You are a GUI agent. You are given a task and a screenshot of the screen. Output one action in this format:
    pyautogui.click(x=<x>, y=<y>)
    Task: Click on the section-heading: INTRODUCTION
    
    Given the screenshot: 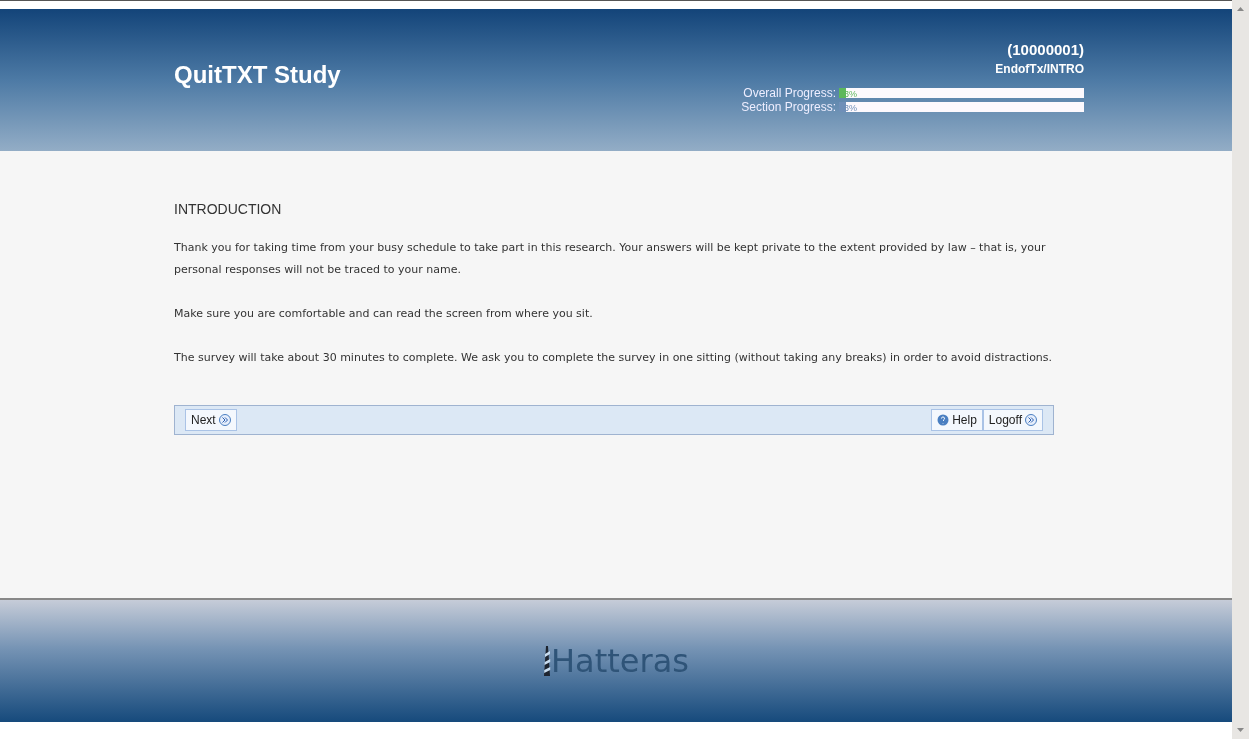 What is the action you would take?
    pyautogui.click(x=228, y=209)
    